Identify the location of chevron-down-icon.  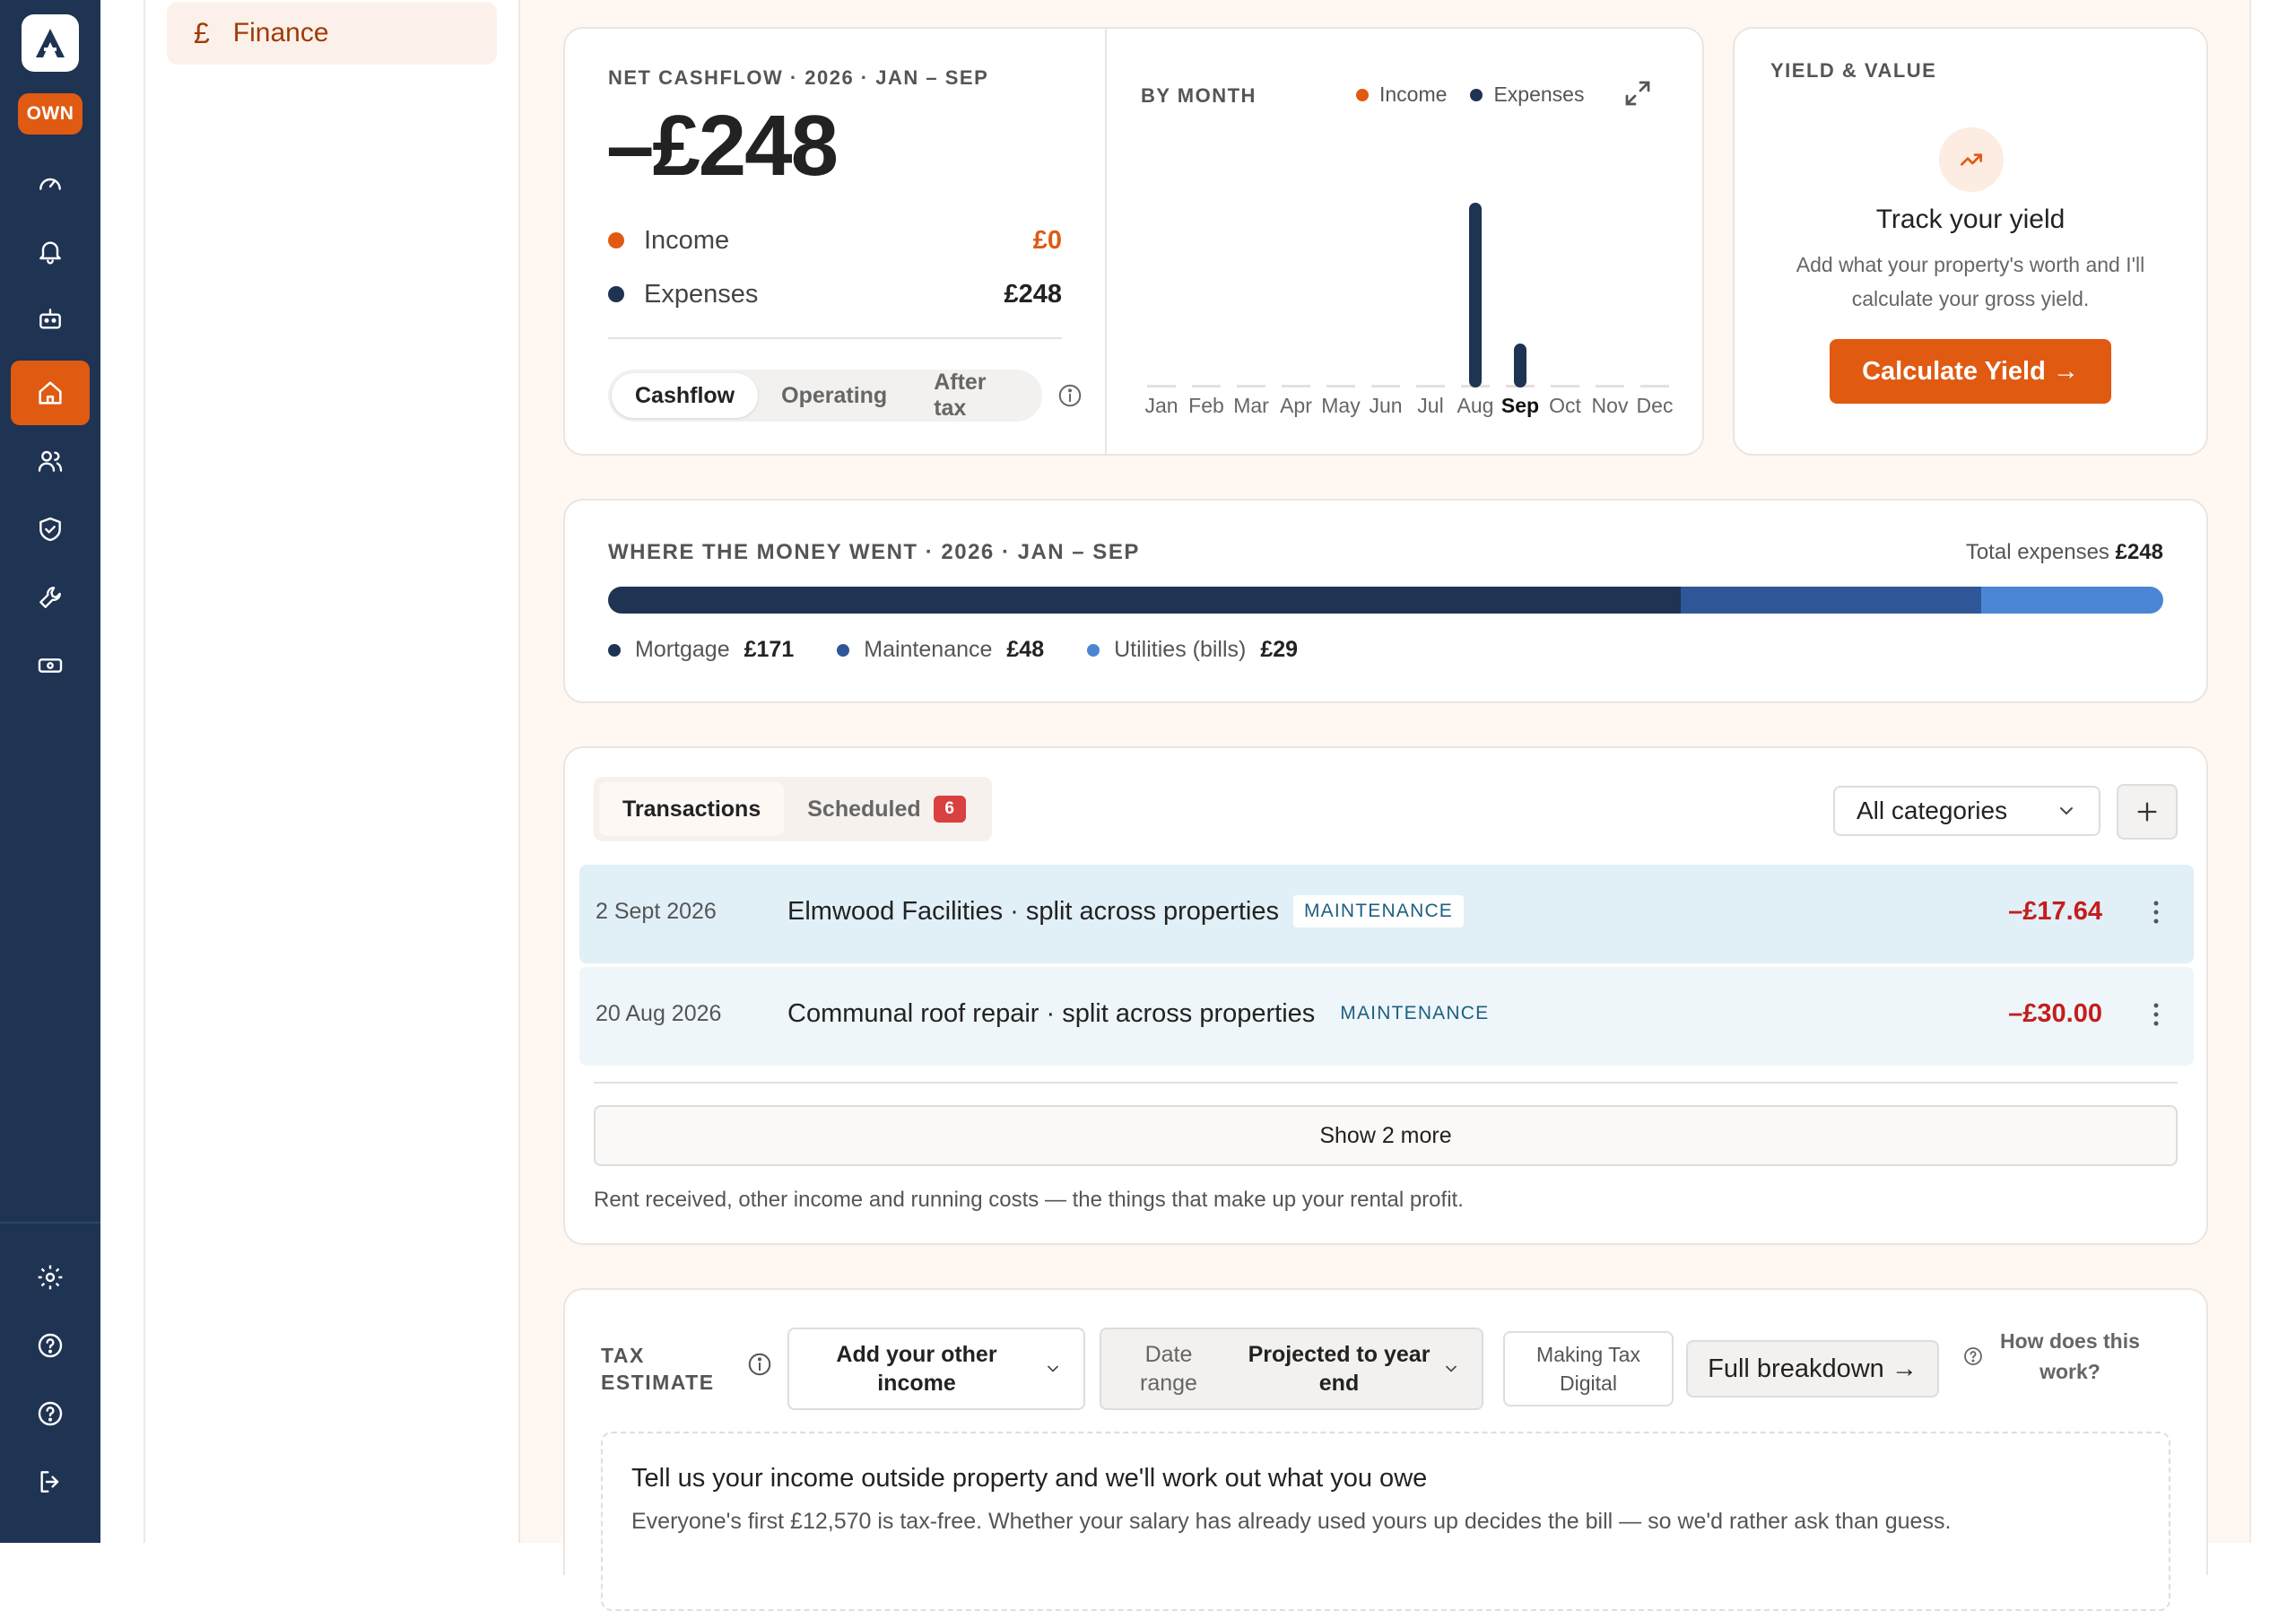
(1053, 1368).